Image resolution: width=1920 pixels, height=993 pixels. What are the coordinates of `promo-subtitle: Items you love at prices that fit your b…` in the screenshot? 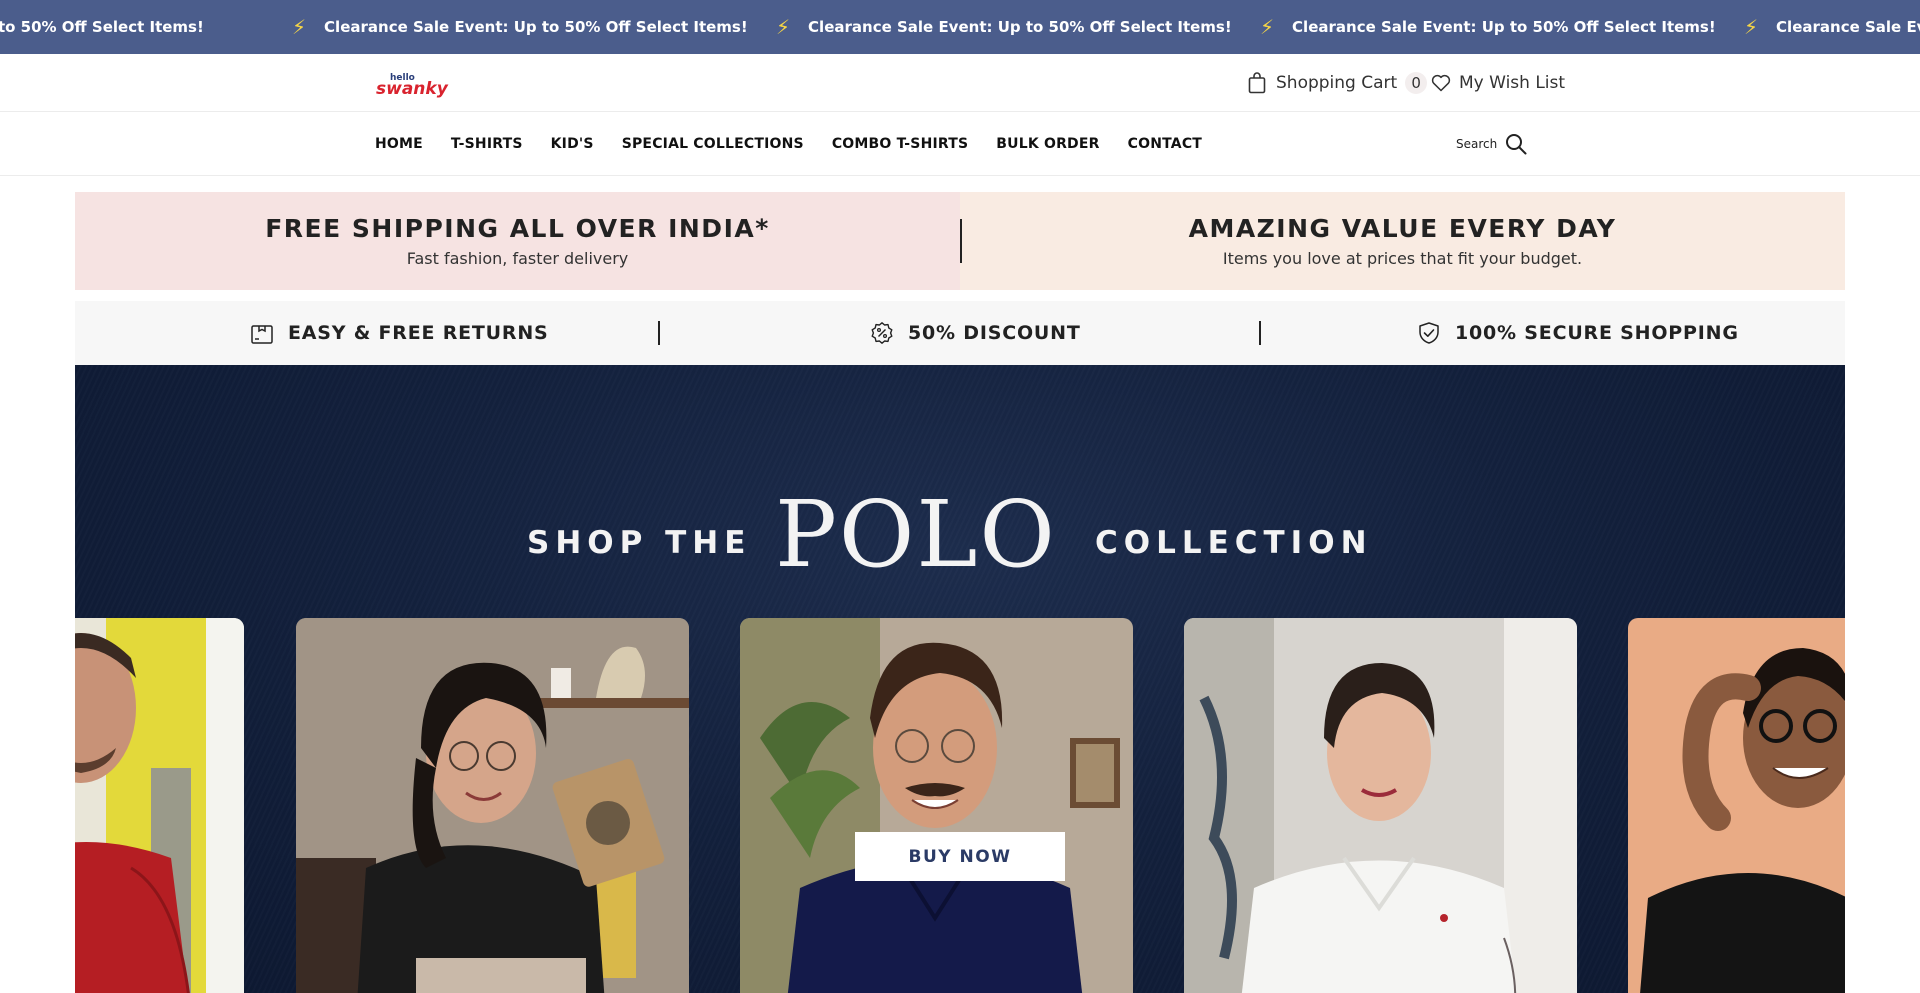 It's located at (1402, 258).